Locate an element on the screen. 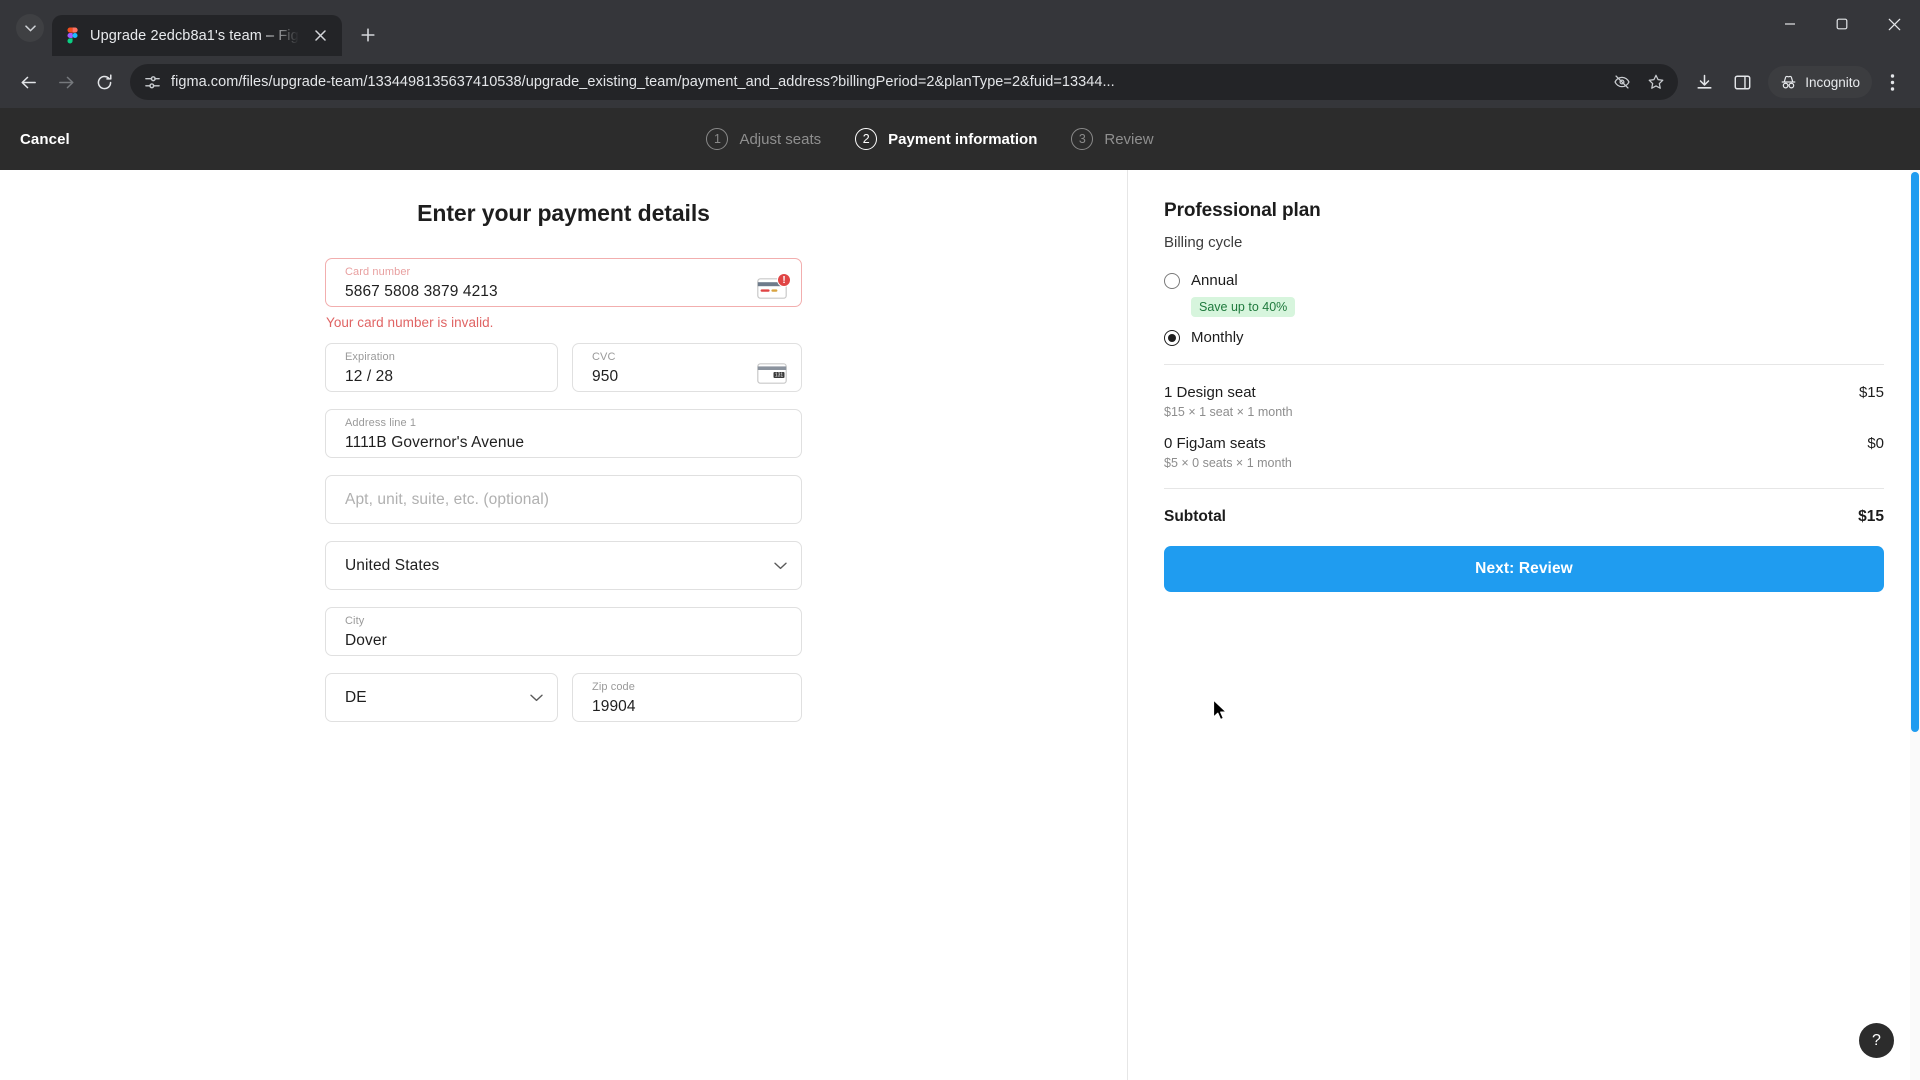  reload-button is located at coordinates (104, 82).